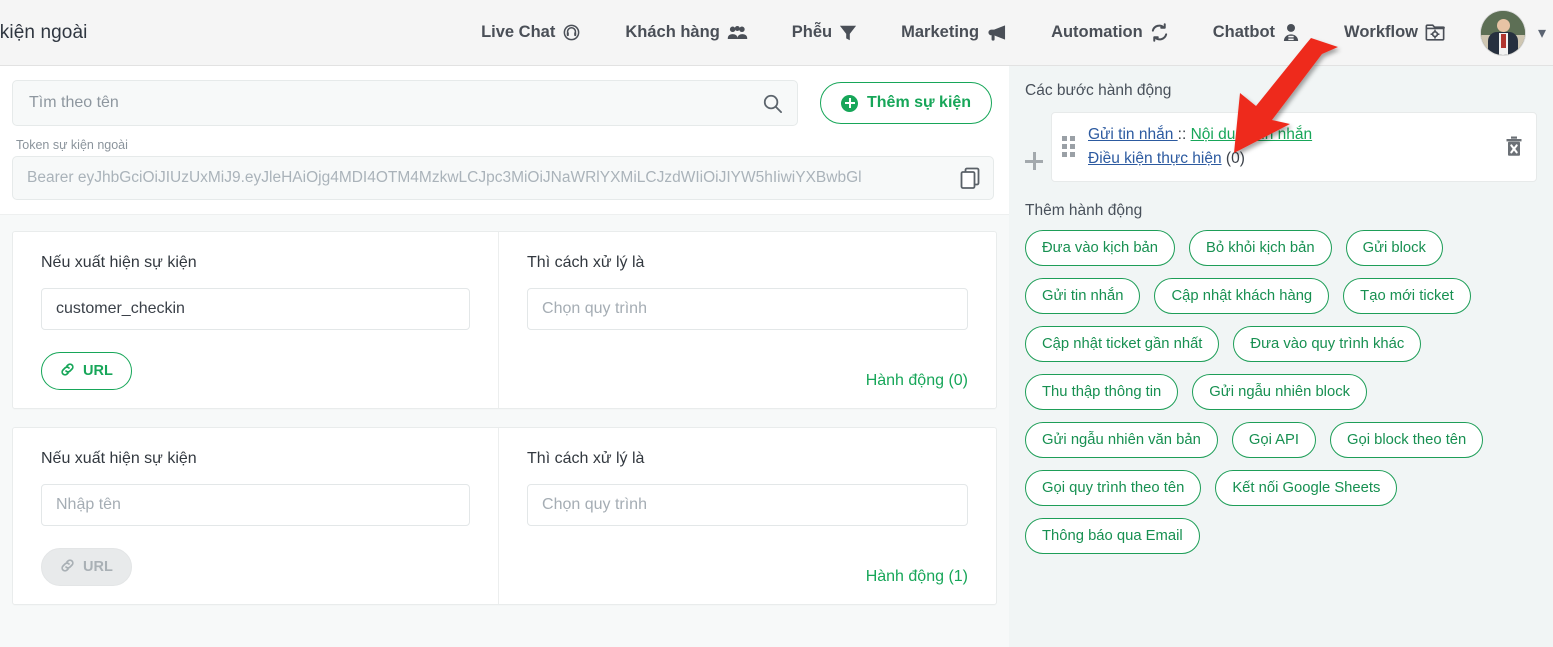  I want to click on robot-icon, so click(1291, 32).